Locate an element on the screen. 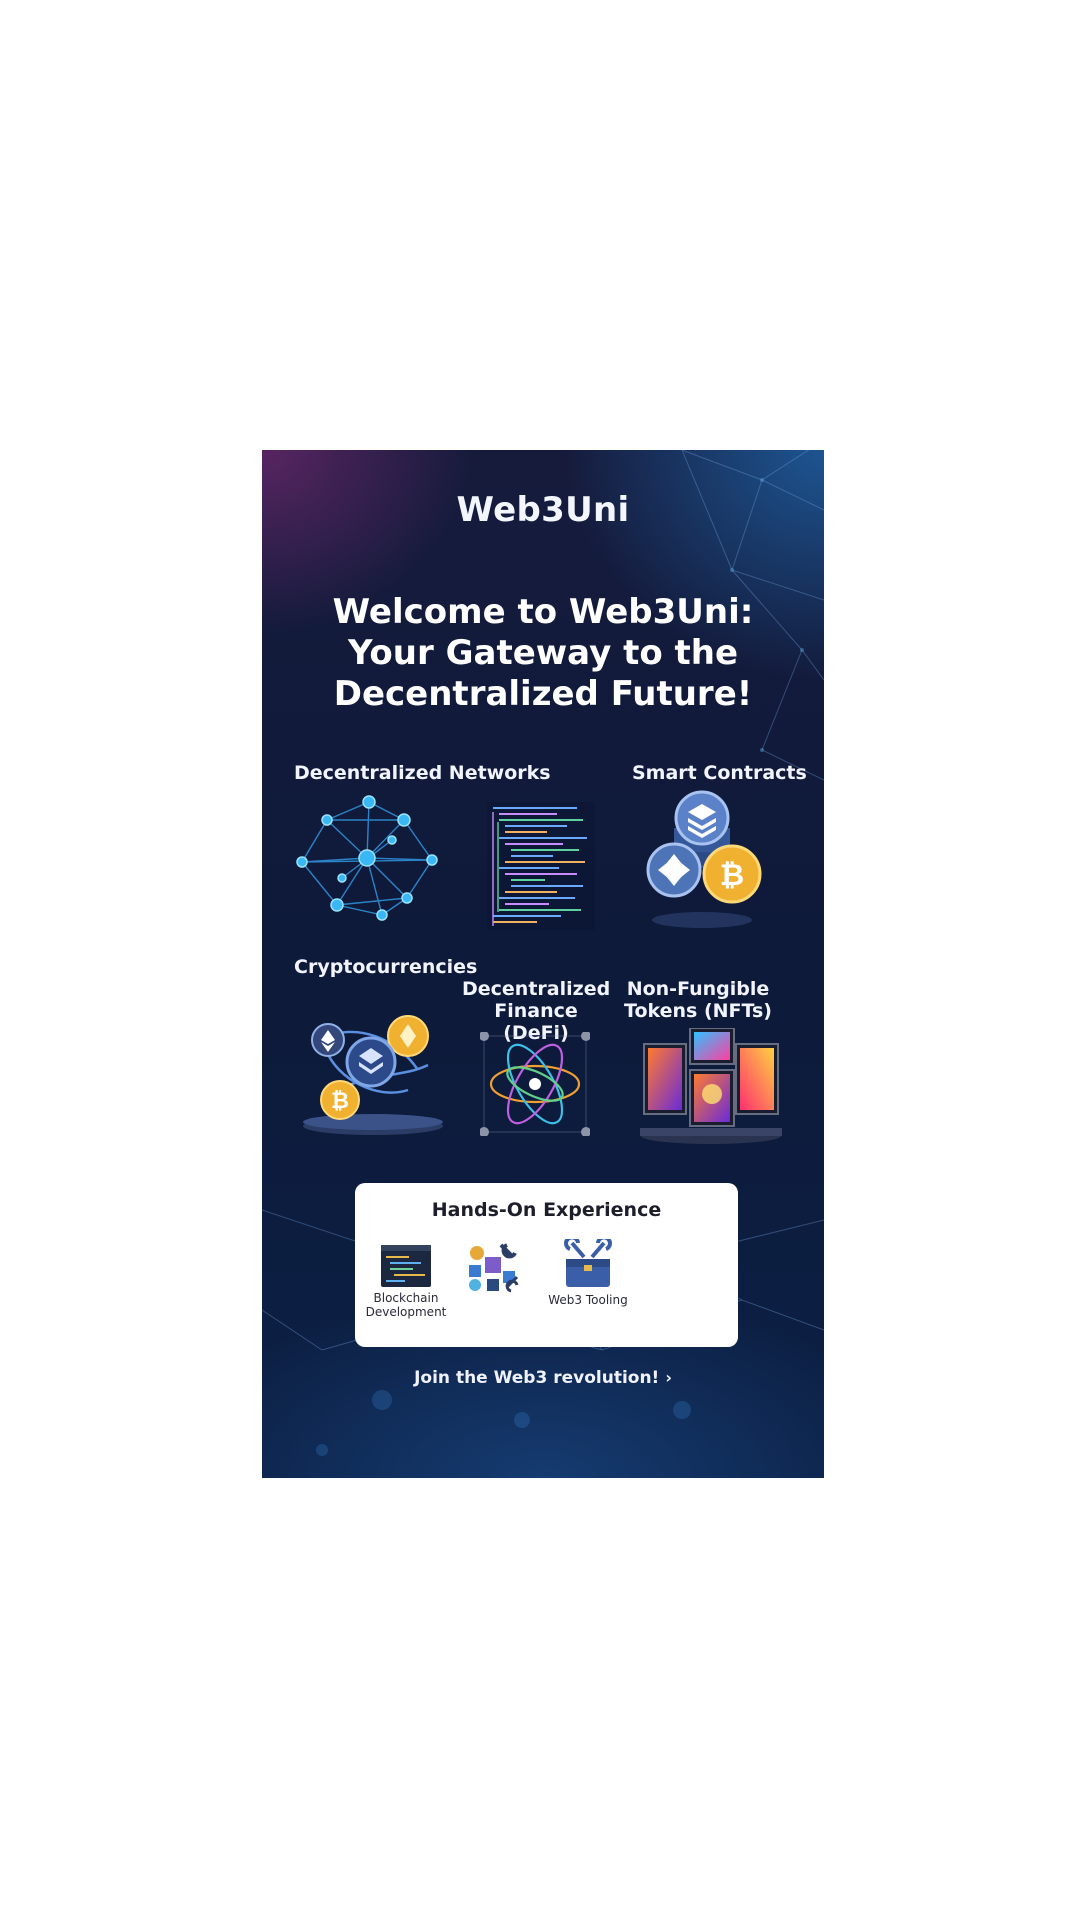  tool-integration is located at coordinates (493, 1267).